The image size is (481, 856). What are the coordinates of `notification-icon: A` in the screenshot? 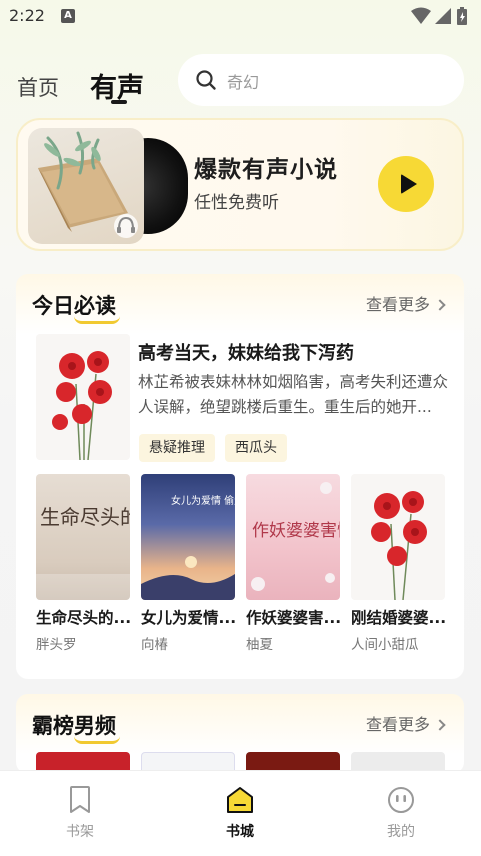 It's located at (68, 16).